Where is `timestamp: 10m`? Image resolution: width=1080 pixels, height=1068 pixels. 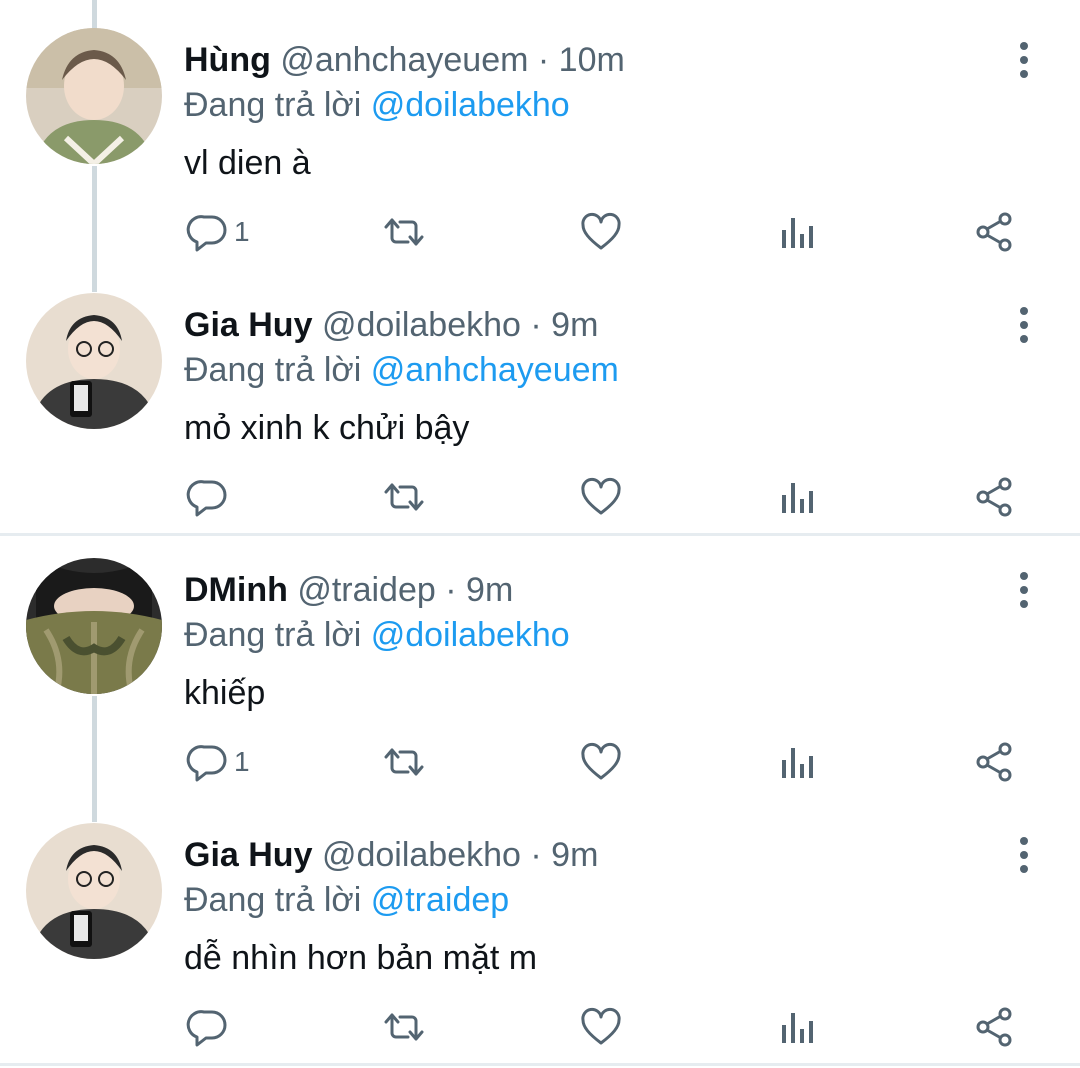 timestamp: 10m is located at coordinates (592, 60).